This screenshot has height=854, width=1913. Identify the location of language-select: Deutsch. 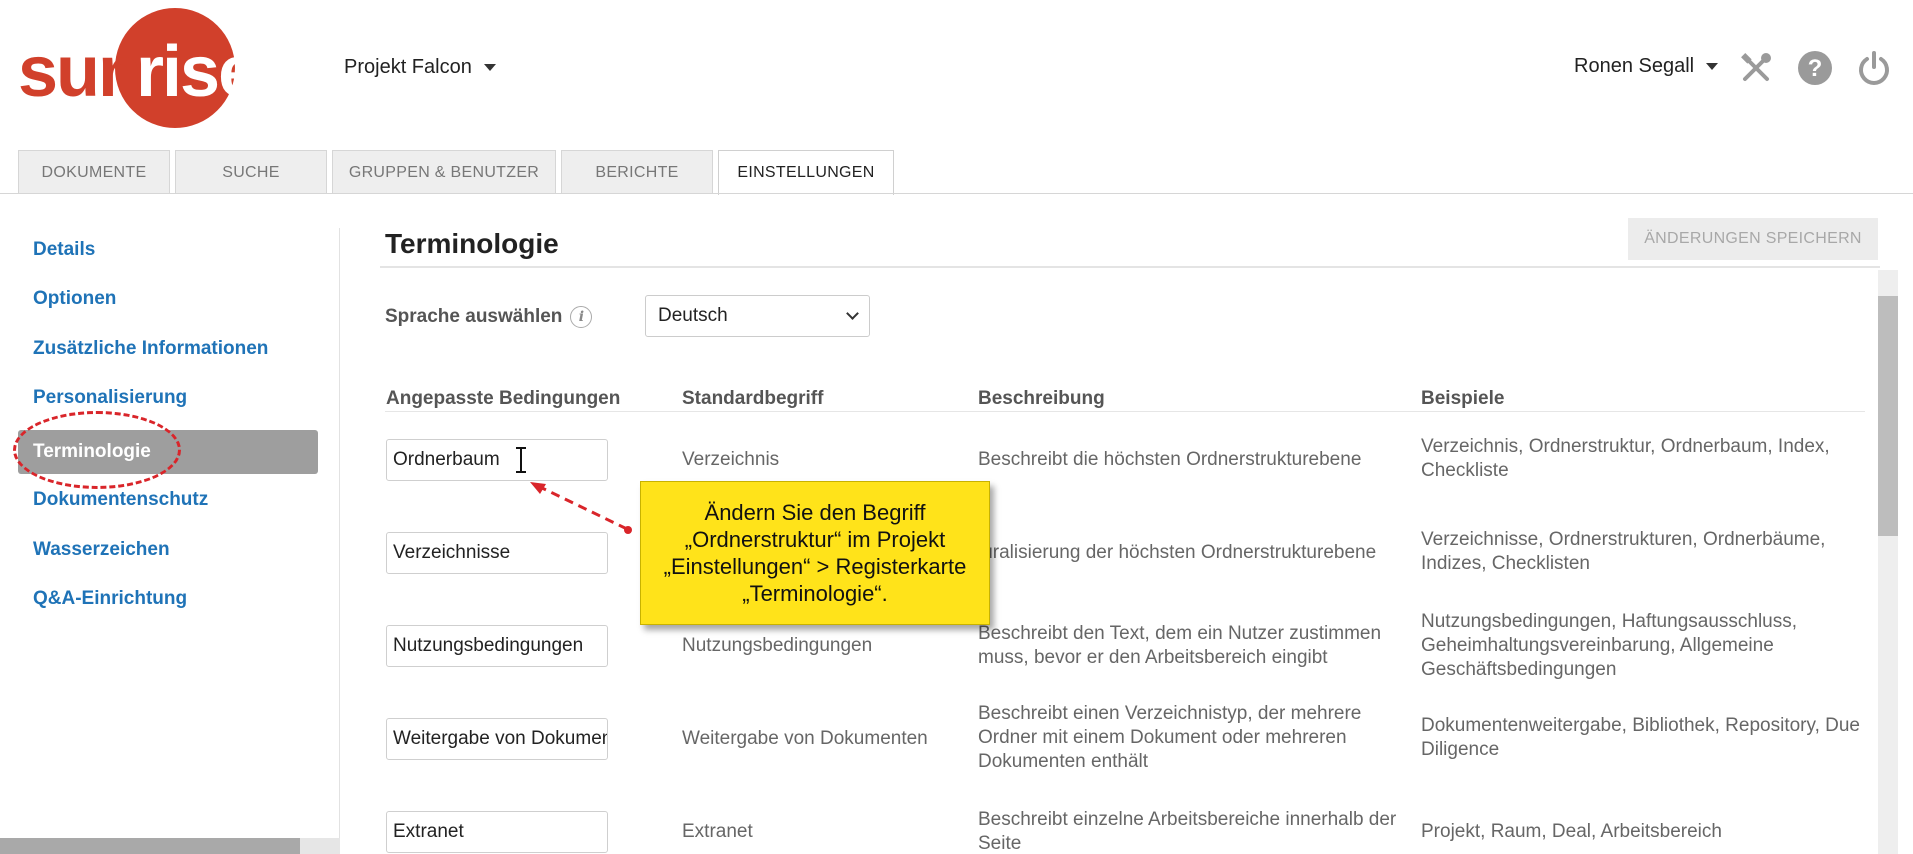
(757, 316).